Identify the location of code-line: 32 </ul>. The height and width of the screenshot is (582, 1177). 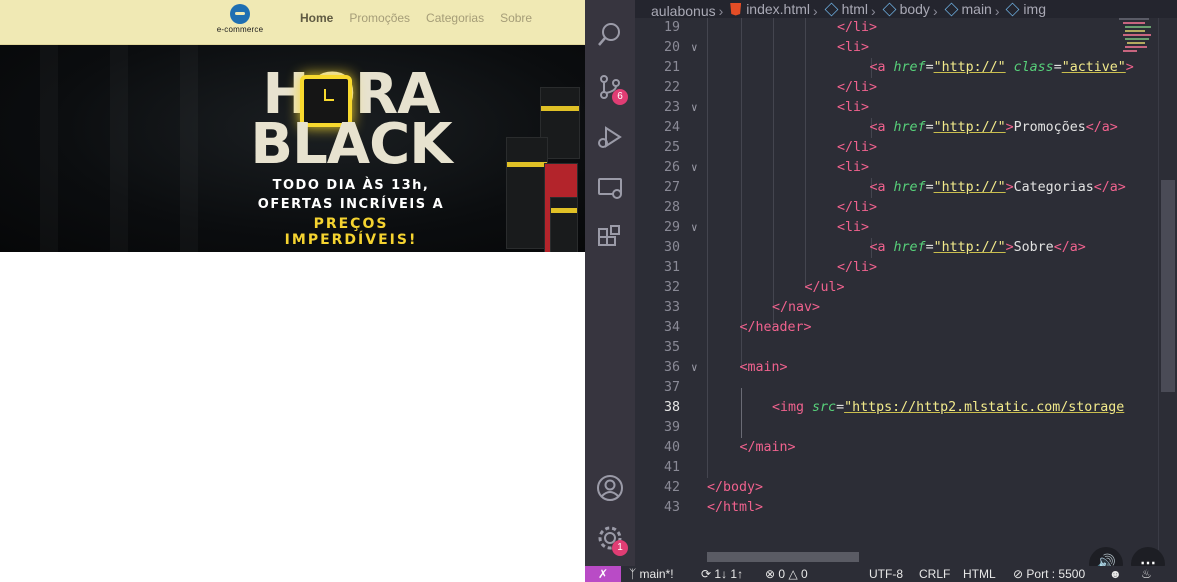
(901, 288).